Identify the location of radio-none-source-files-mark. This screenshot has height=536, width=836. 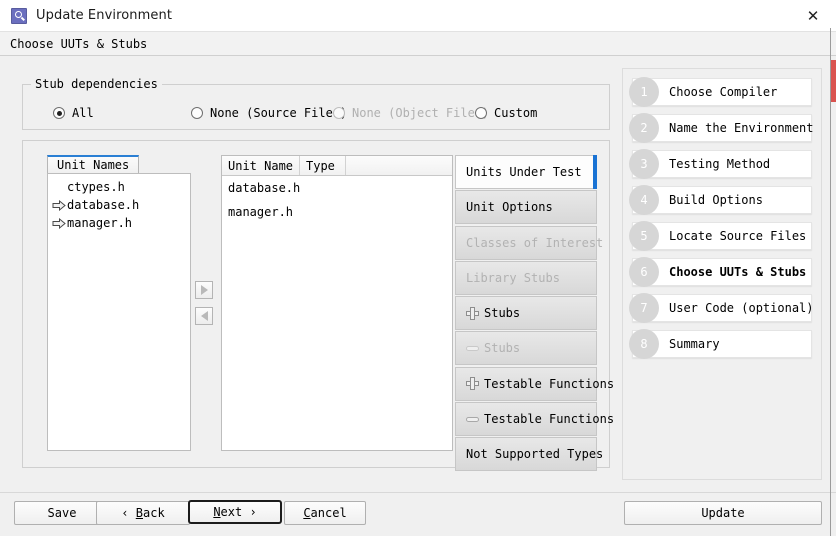
(197, 113).